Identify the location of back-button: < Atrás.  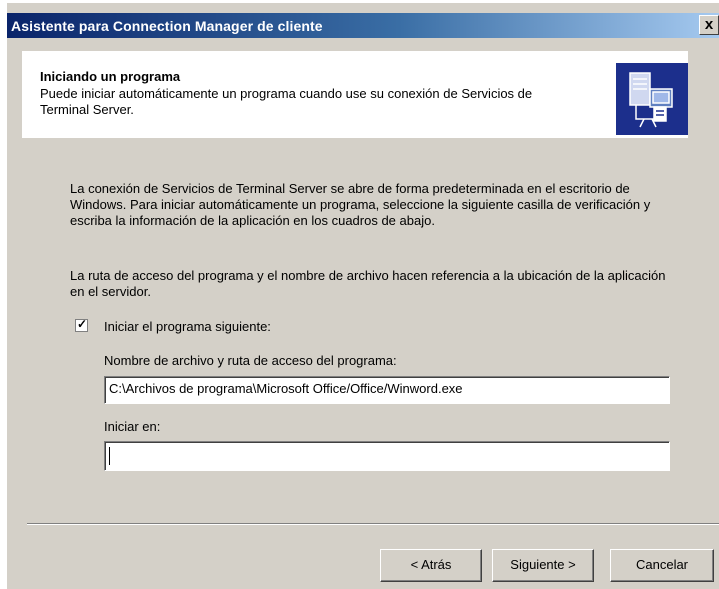
(431, 565).